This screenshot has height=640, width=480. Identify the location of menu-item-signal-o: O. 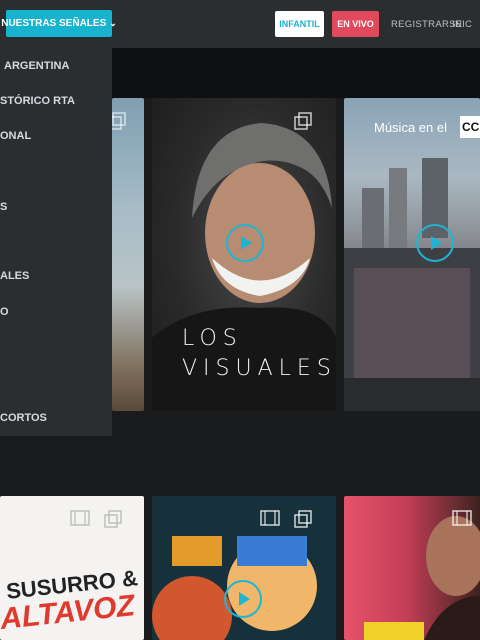
(4, 312).